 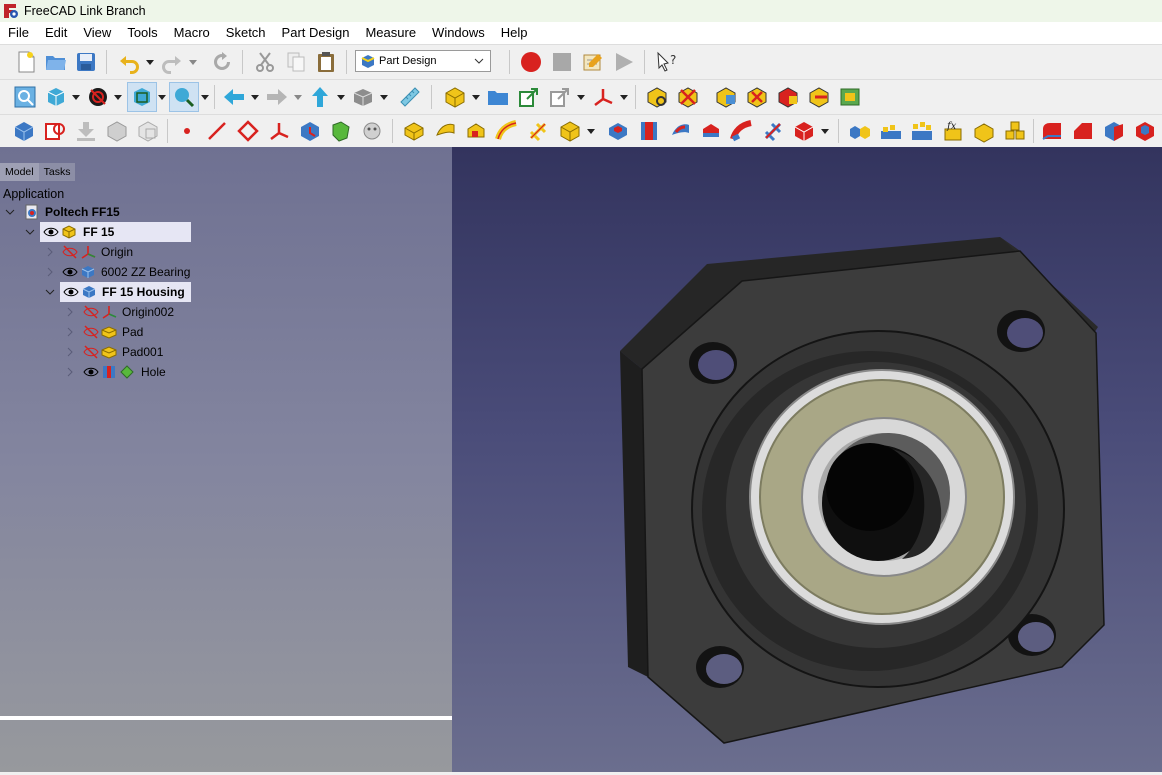 I want to click on draft-icon, so click(x=1114, y=131).